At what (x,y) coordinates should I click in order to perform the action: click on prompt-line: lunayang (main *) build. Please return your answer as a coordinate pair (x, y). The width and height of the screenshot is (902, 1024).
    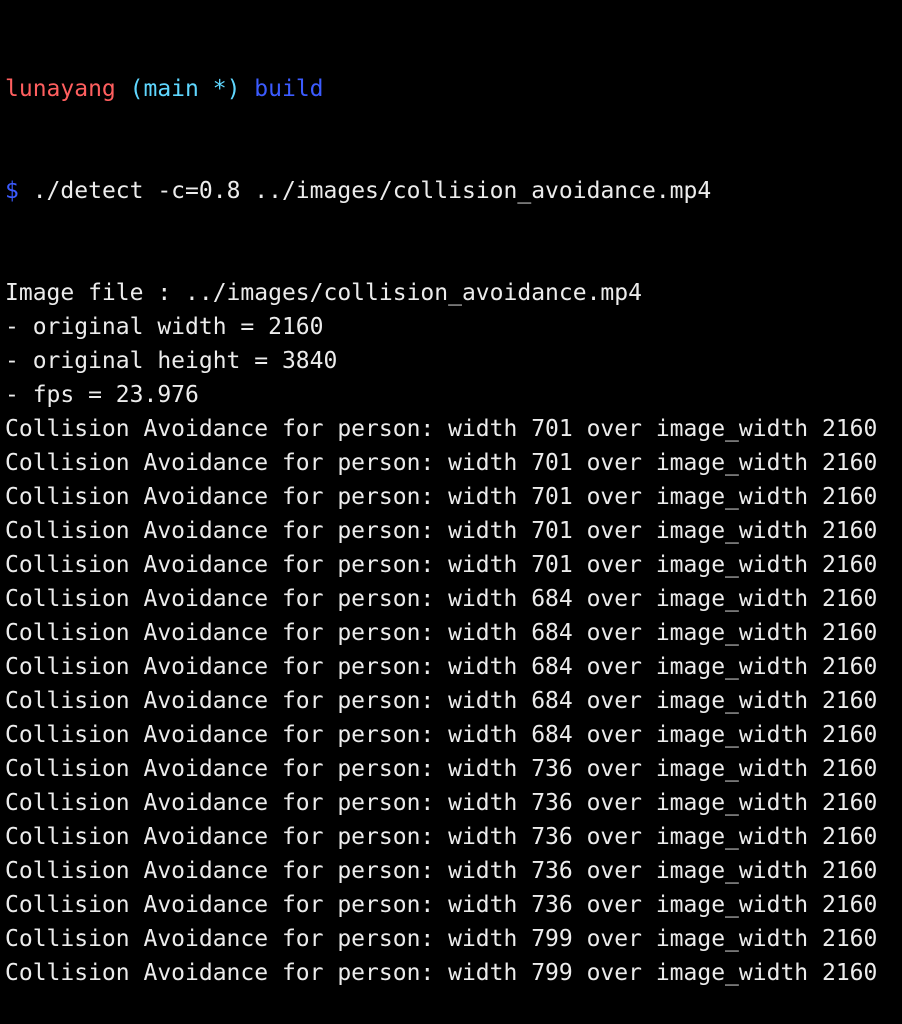
    Looking at the image, I should click on (441, 89).